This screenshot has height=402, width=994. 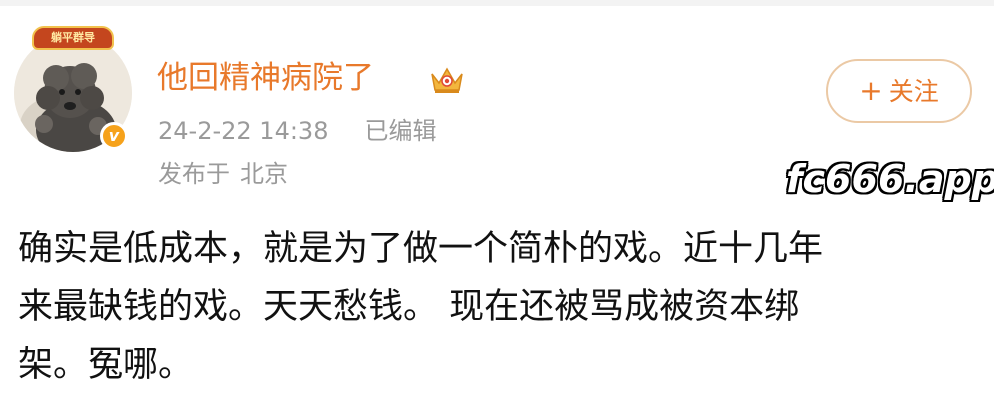 What do you see at coordinates (913, 91) in the screenshot?
I see `follow-label: 关注` at bounding box center [913, 91].